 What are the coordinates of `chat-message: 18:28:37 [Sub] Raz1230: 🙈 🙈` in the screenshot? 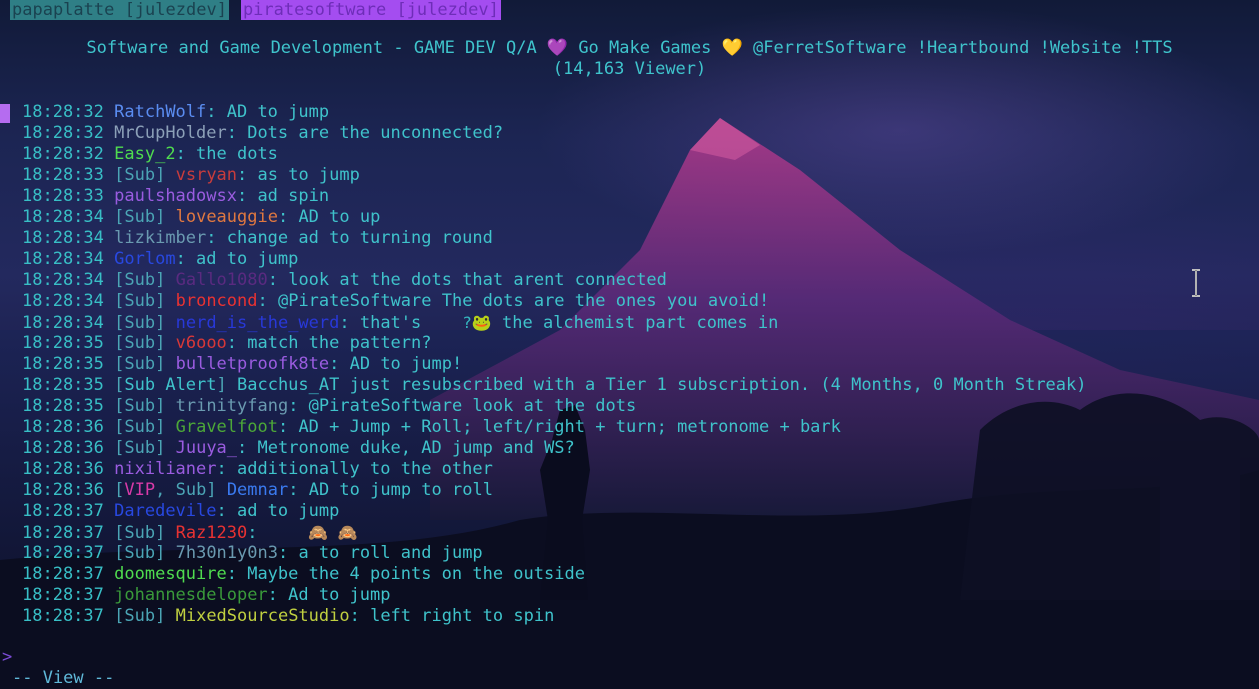 It's located at (190, 533).